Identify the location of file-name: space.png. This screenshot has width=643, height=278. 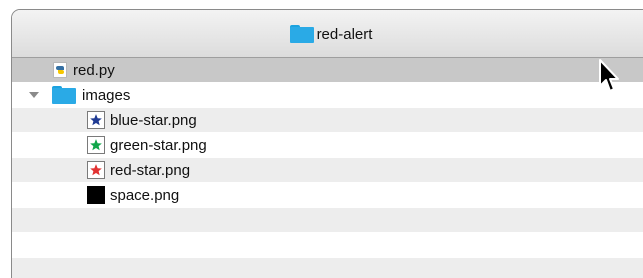
(145, 195).